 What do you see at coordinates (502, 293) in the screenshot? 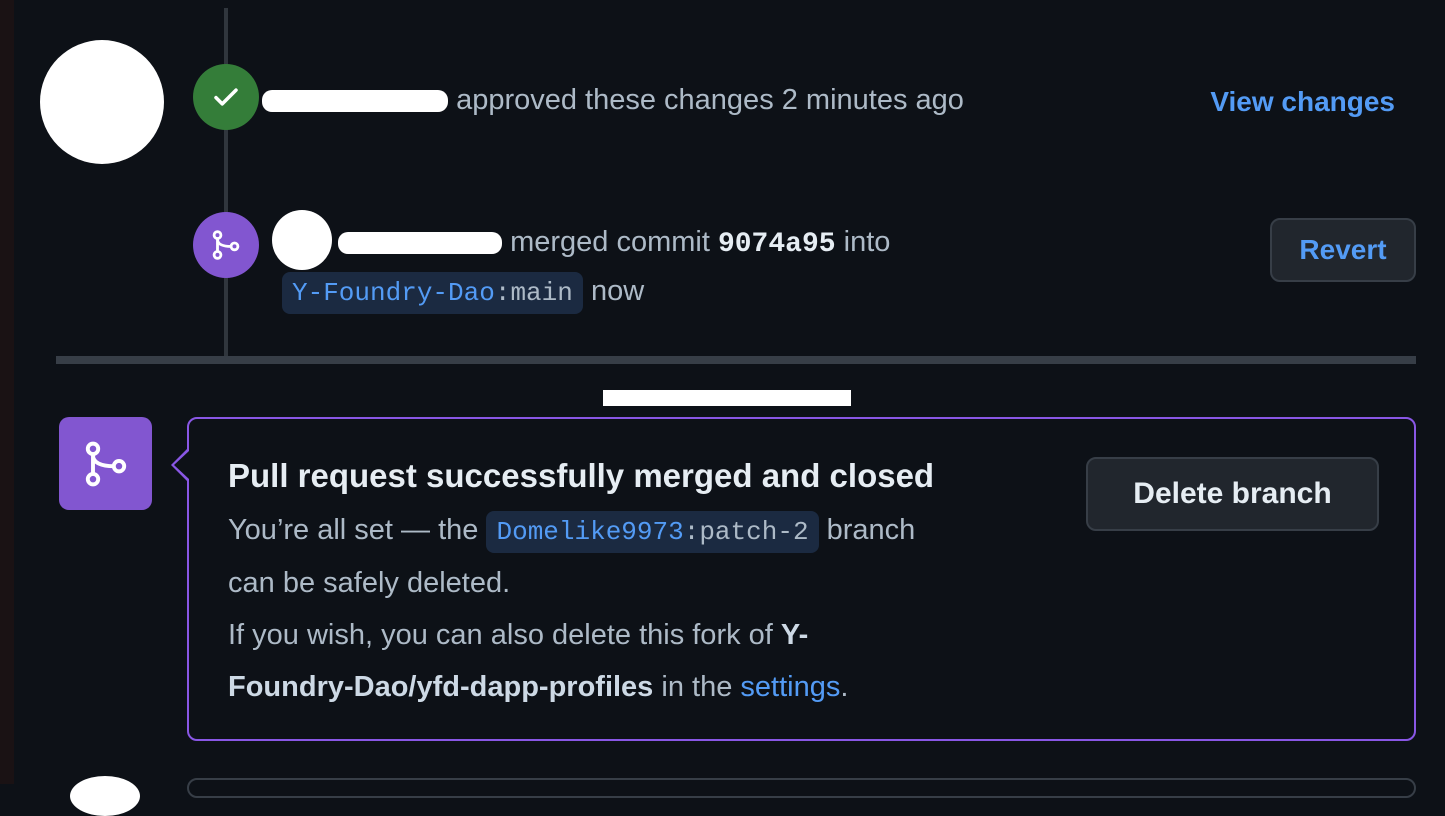
I see `base-branch-sep: :` at bounding box center [502, 293].